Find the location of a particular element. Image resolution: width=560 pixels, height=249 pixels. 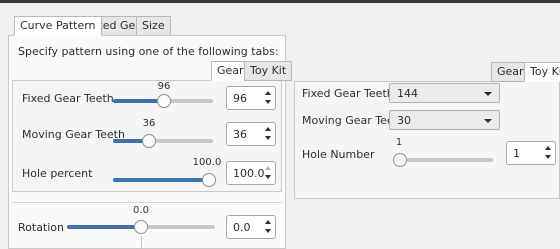

tab-size: Size is located at coordinates (153, 26).